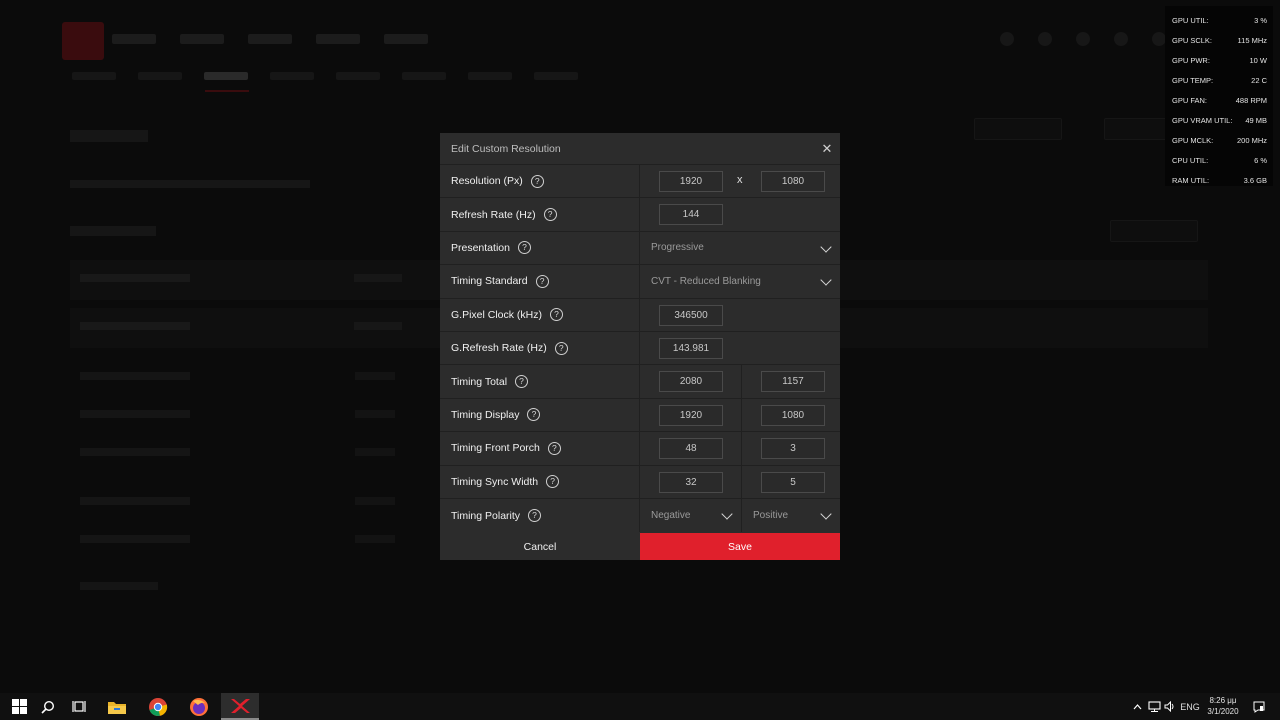  I want to click on sync-width-horizontal-input, so click(691, 482).